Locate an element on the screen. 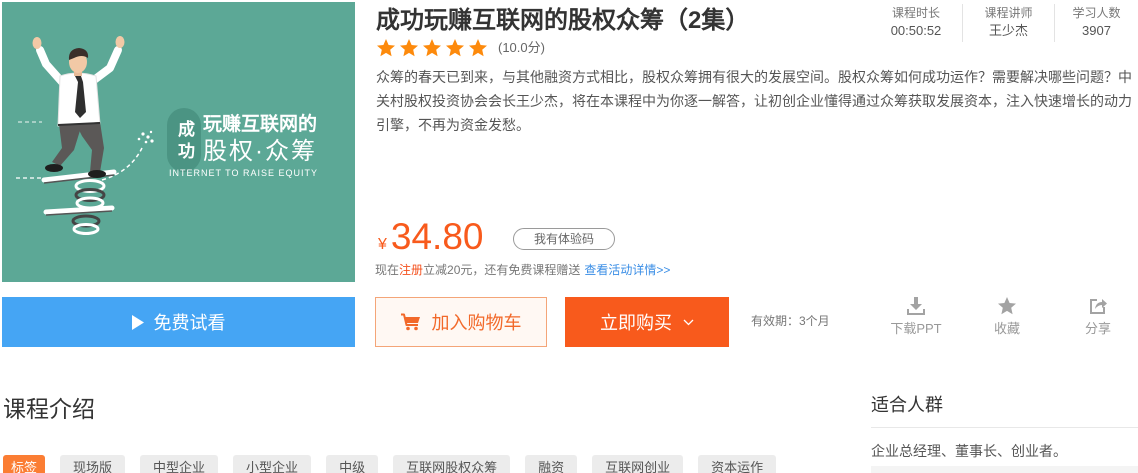 Image resolution: width=1138 pixels, height=473 pixels. tag-item: 互联网创业 is located at coordinates (638, 464).